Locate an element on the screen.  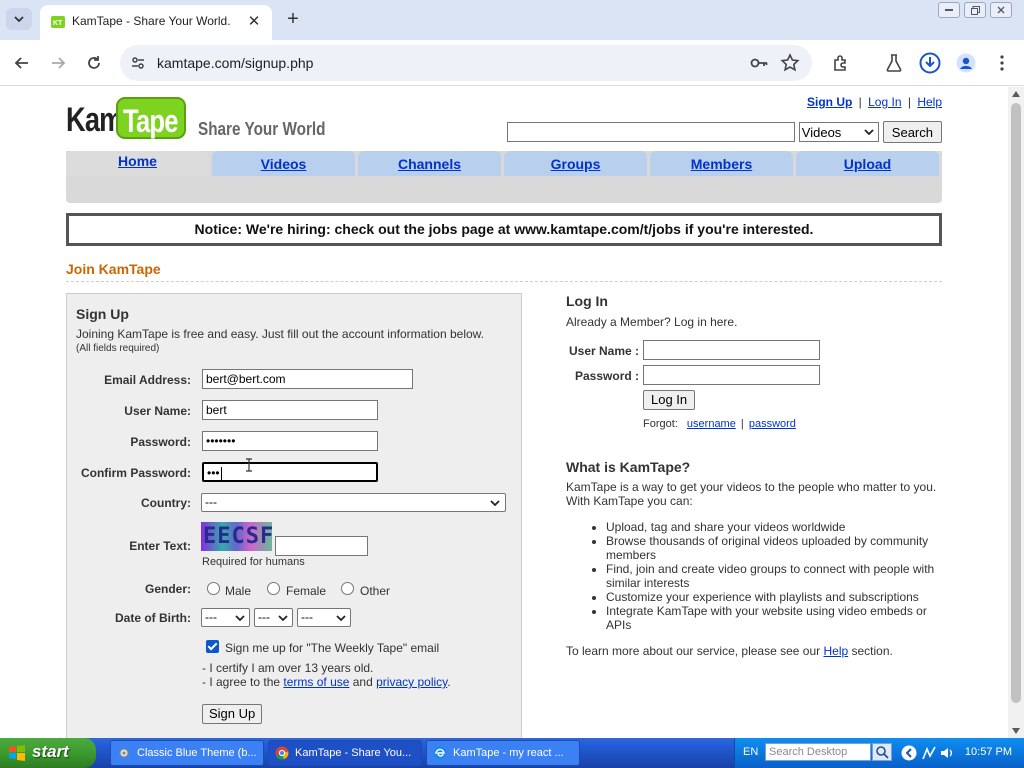
forward-arrow-icon is located at coordinates (58, 63).